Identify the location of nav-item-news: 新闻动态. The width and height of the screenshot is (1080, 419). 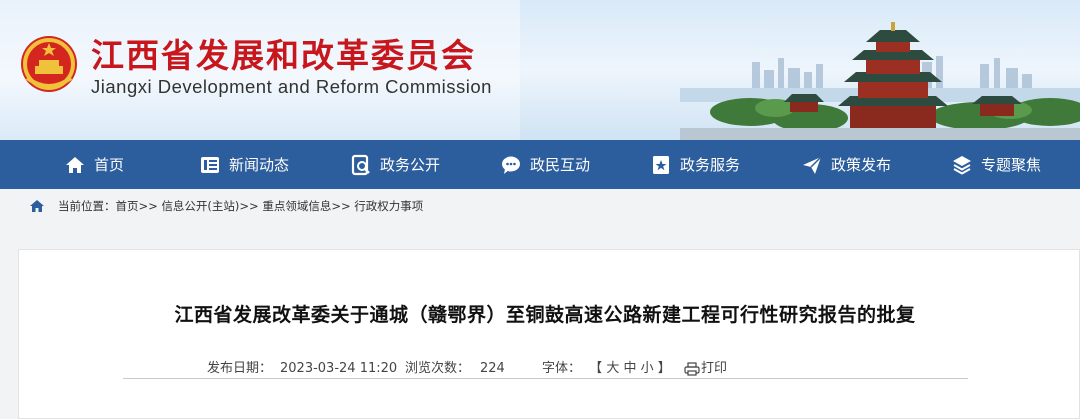
(244, 164).